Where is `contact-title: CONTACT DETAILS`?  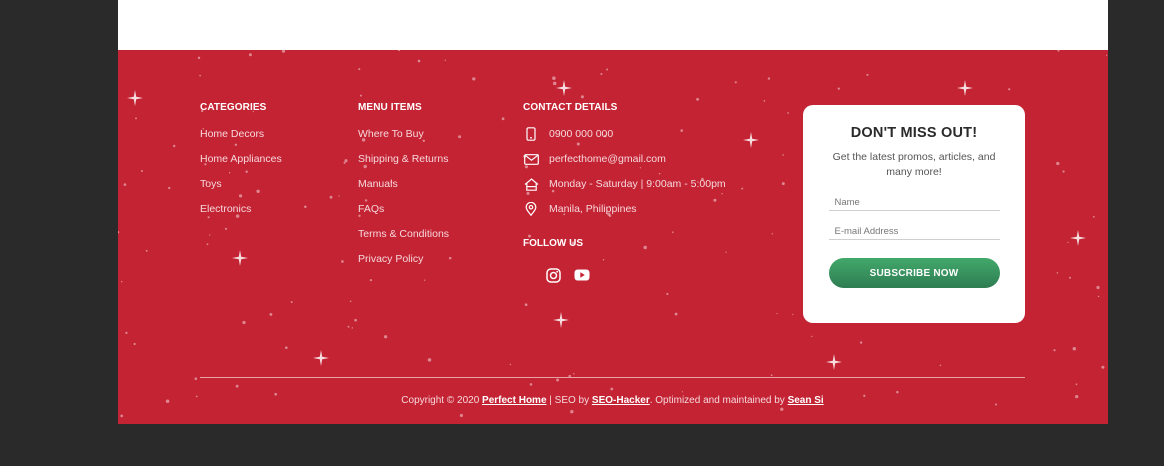
contact-title: CONTACT DETAILS is located at coordinates (570, 107).